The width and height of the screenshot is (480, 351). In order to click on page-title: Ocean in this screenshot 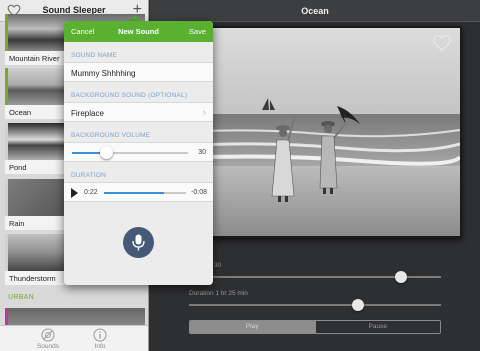, I will do `click(315, 11)`.